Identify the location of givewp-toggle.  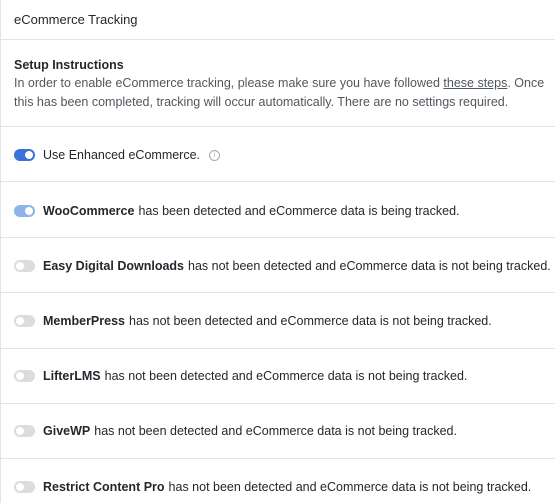
(24, 431).